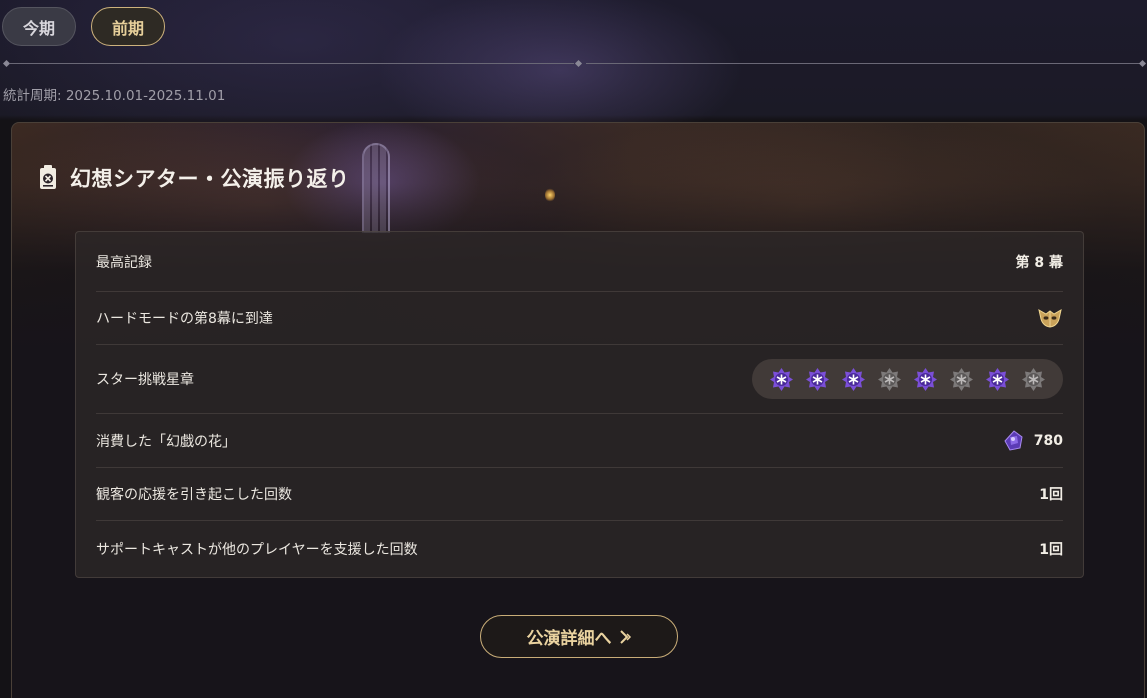 Image resolution: width=1147 pixels, height=698 pixels. What do you see at coordinates (550, 195) in the screenshot?
I see `background-lamp` at bounding box center [550, 195].